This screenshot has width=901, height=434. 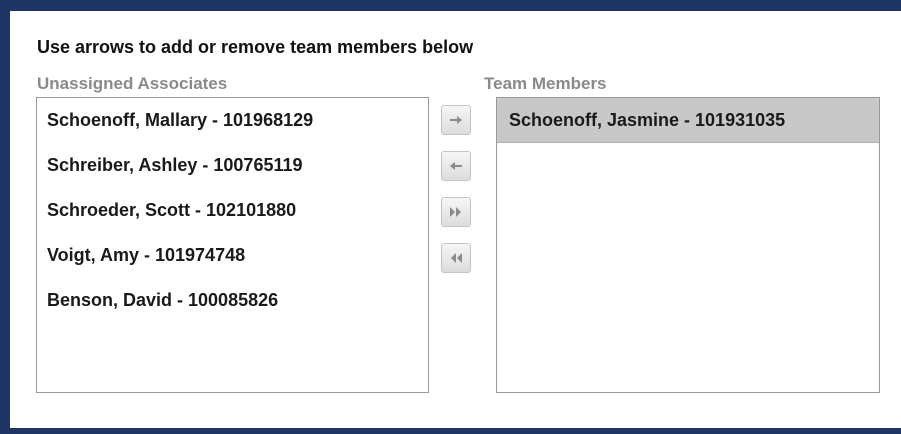 What do you see at coordinates (232, 165) in the screenshot?
I see `list-item: Schreiber, Ashley - 100765119` at bounding box center [232, 165].